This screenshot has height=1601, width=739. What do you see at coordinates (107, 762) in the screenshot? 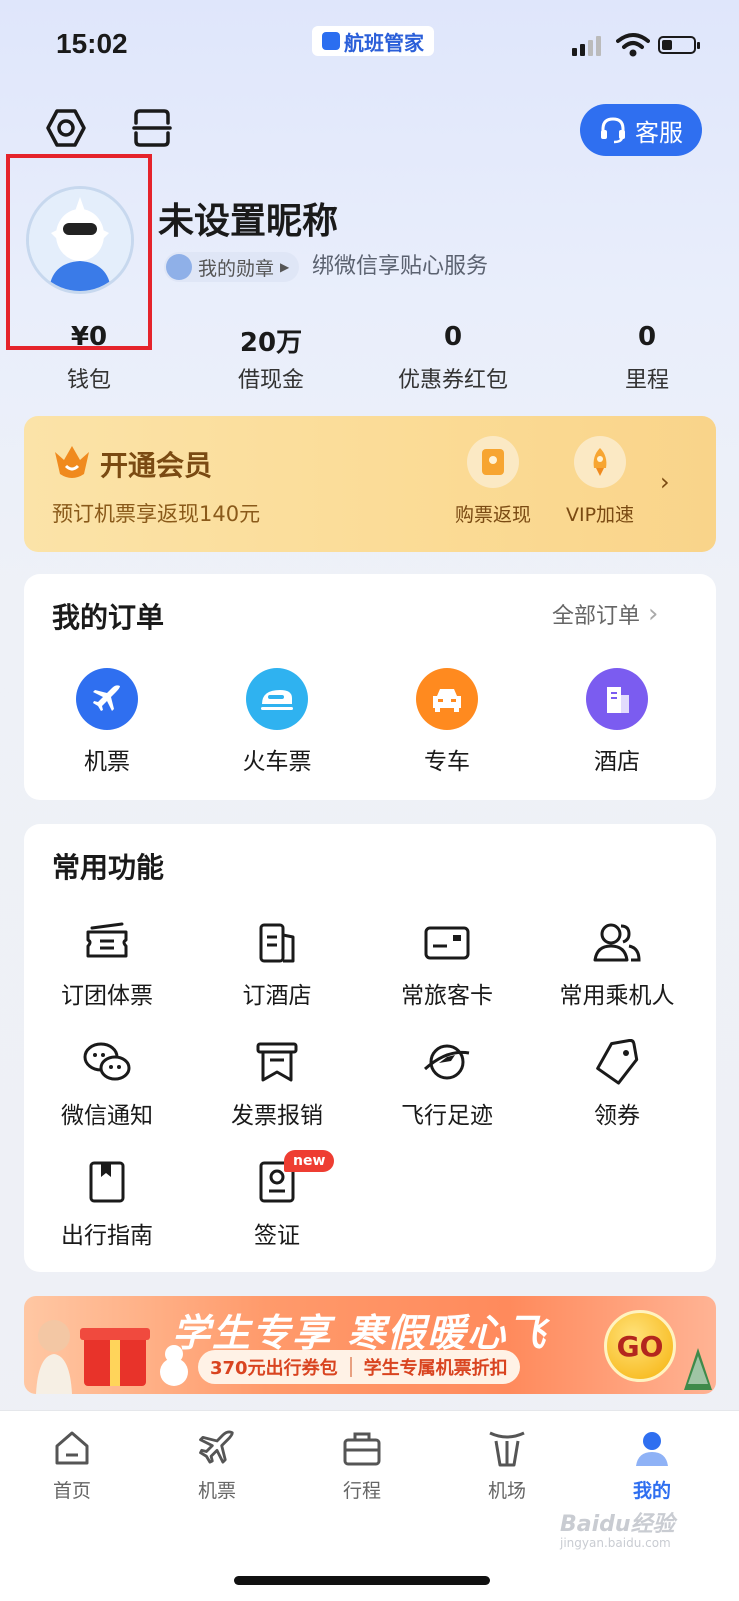
I see `order-label: 机票` at bounding box center [107, 762].